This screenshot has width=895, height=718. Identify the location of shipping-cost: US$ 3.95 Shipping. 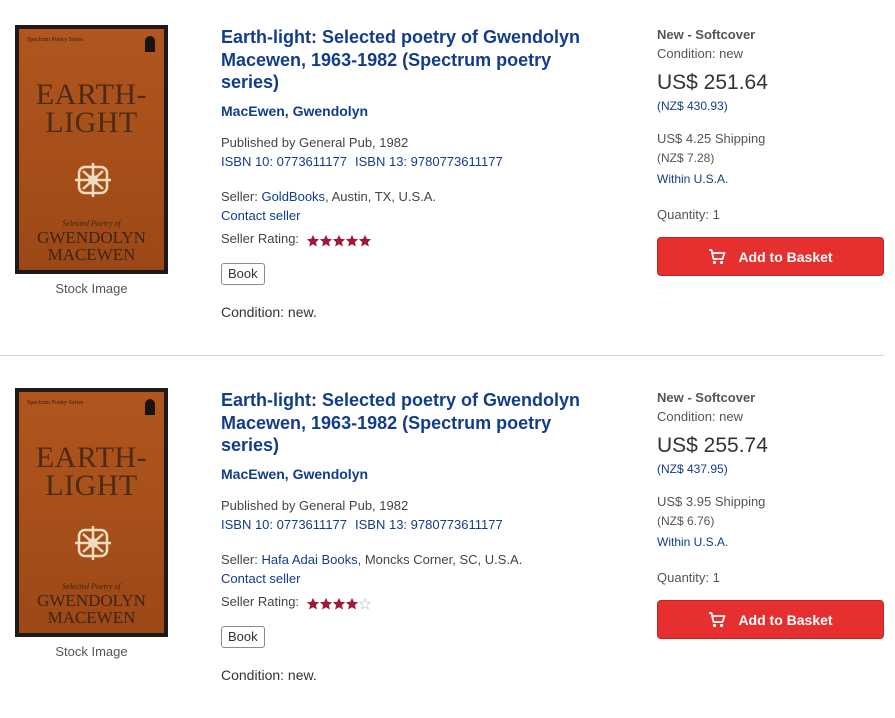
(711, 501).